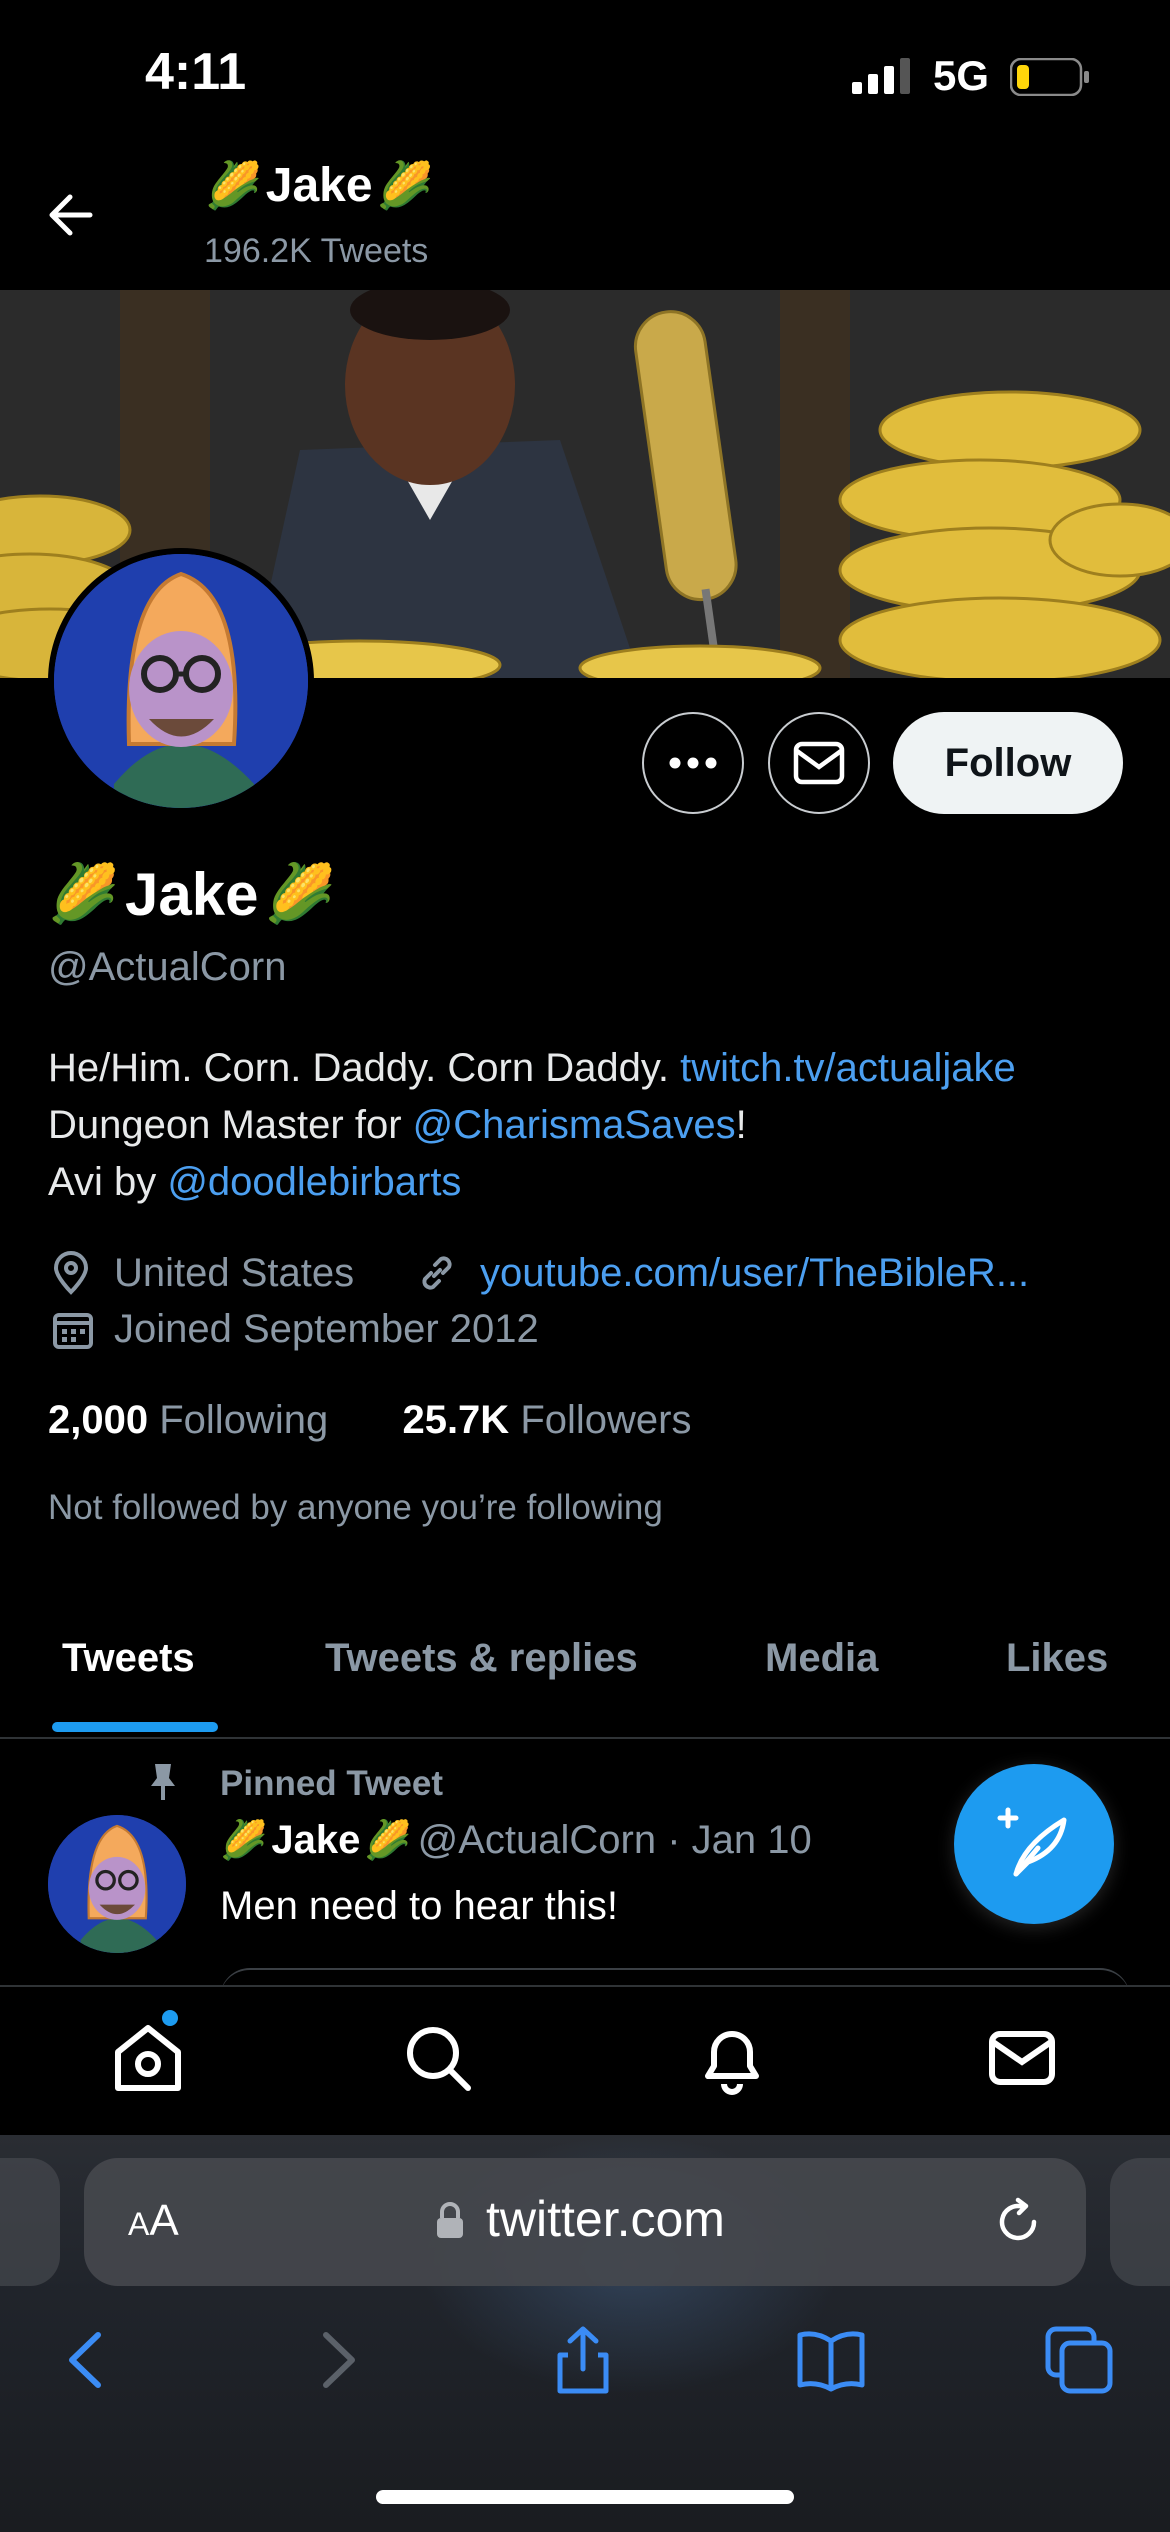 This screenshot has width=1170, height=2532. I want to click on profile-avatar, so click(181, 681).